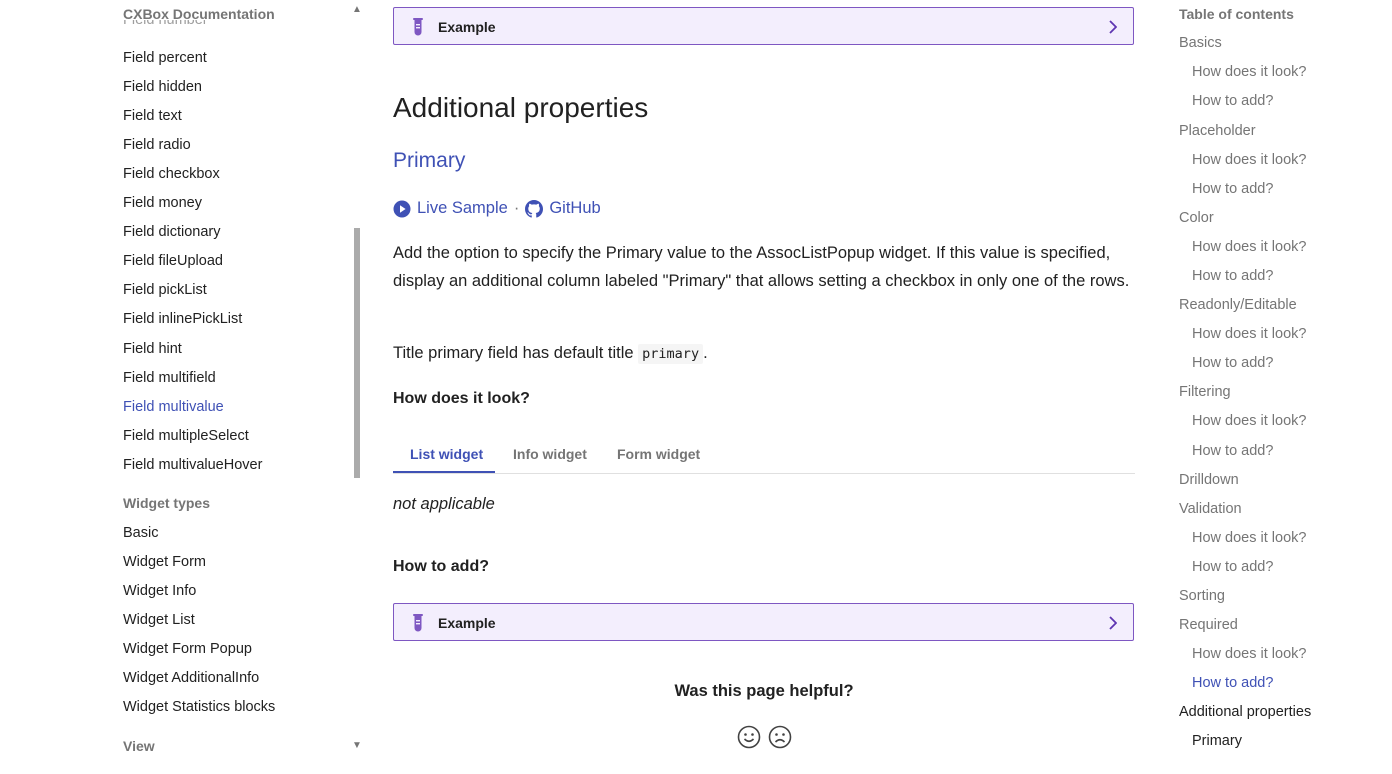 The width and height of the screenshot is (1392, 774). Describe the element at coordinates (162, 203) in the screenshot. I see `sidebar-item-field-money: Field money` at that location.